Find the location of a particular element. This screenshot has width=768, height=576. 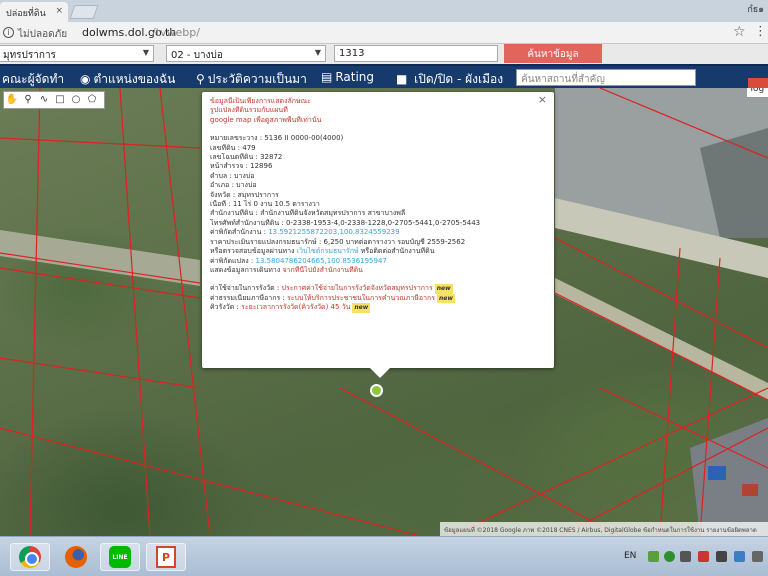

tax-calculator-link: ระบบให้บริการประชาชนในการคำนวณภาษีอากร is located at coordinates (361, 298).